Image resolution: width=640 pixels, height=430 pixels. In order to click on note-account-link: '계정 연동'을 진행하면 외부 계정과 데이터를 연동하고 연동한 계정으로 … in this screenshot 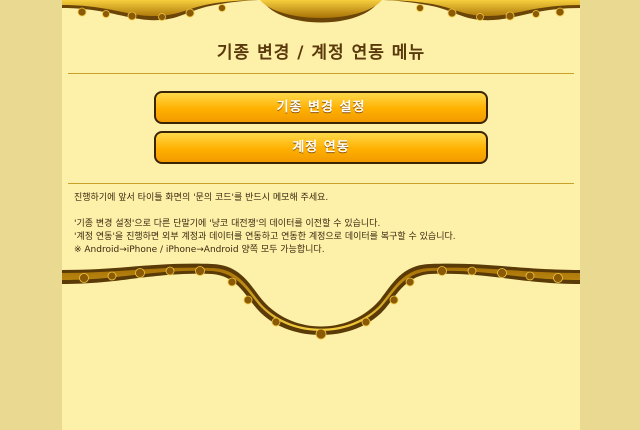, I will do `click(265, 237)`.